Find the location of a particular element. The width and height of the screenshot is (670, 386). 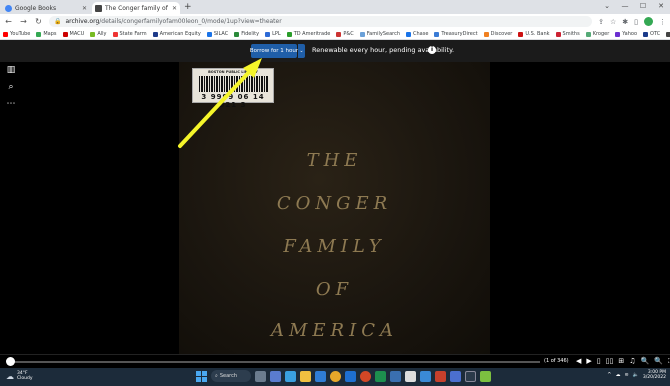

forward-icon: → is located at coordinates (23, 21).